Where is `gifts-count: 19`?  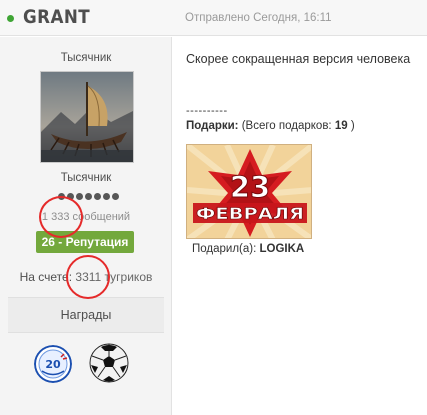
gifts-count: 19 is located at coordinates (341, 126).